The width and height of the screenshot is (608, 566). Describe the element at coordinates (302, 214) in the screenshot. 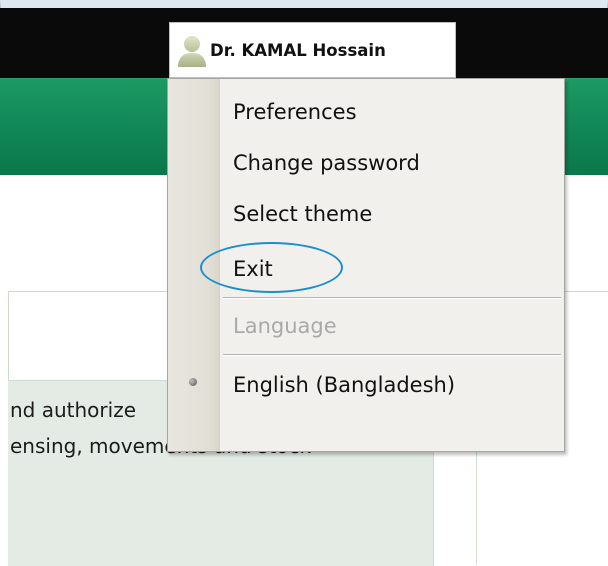

I see `menu-item-select-theme: Select theme` at that location.